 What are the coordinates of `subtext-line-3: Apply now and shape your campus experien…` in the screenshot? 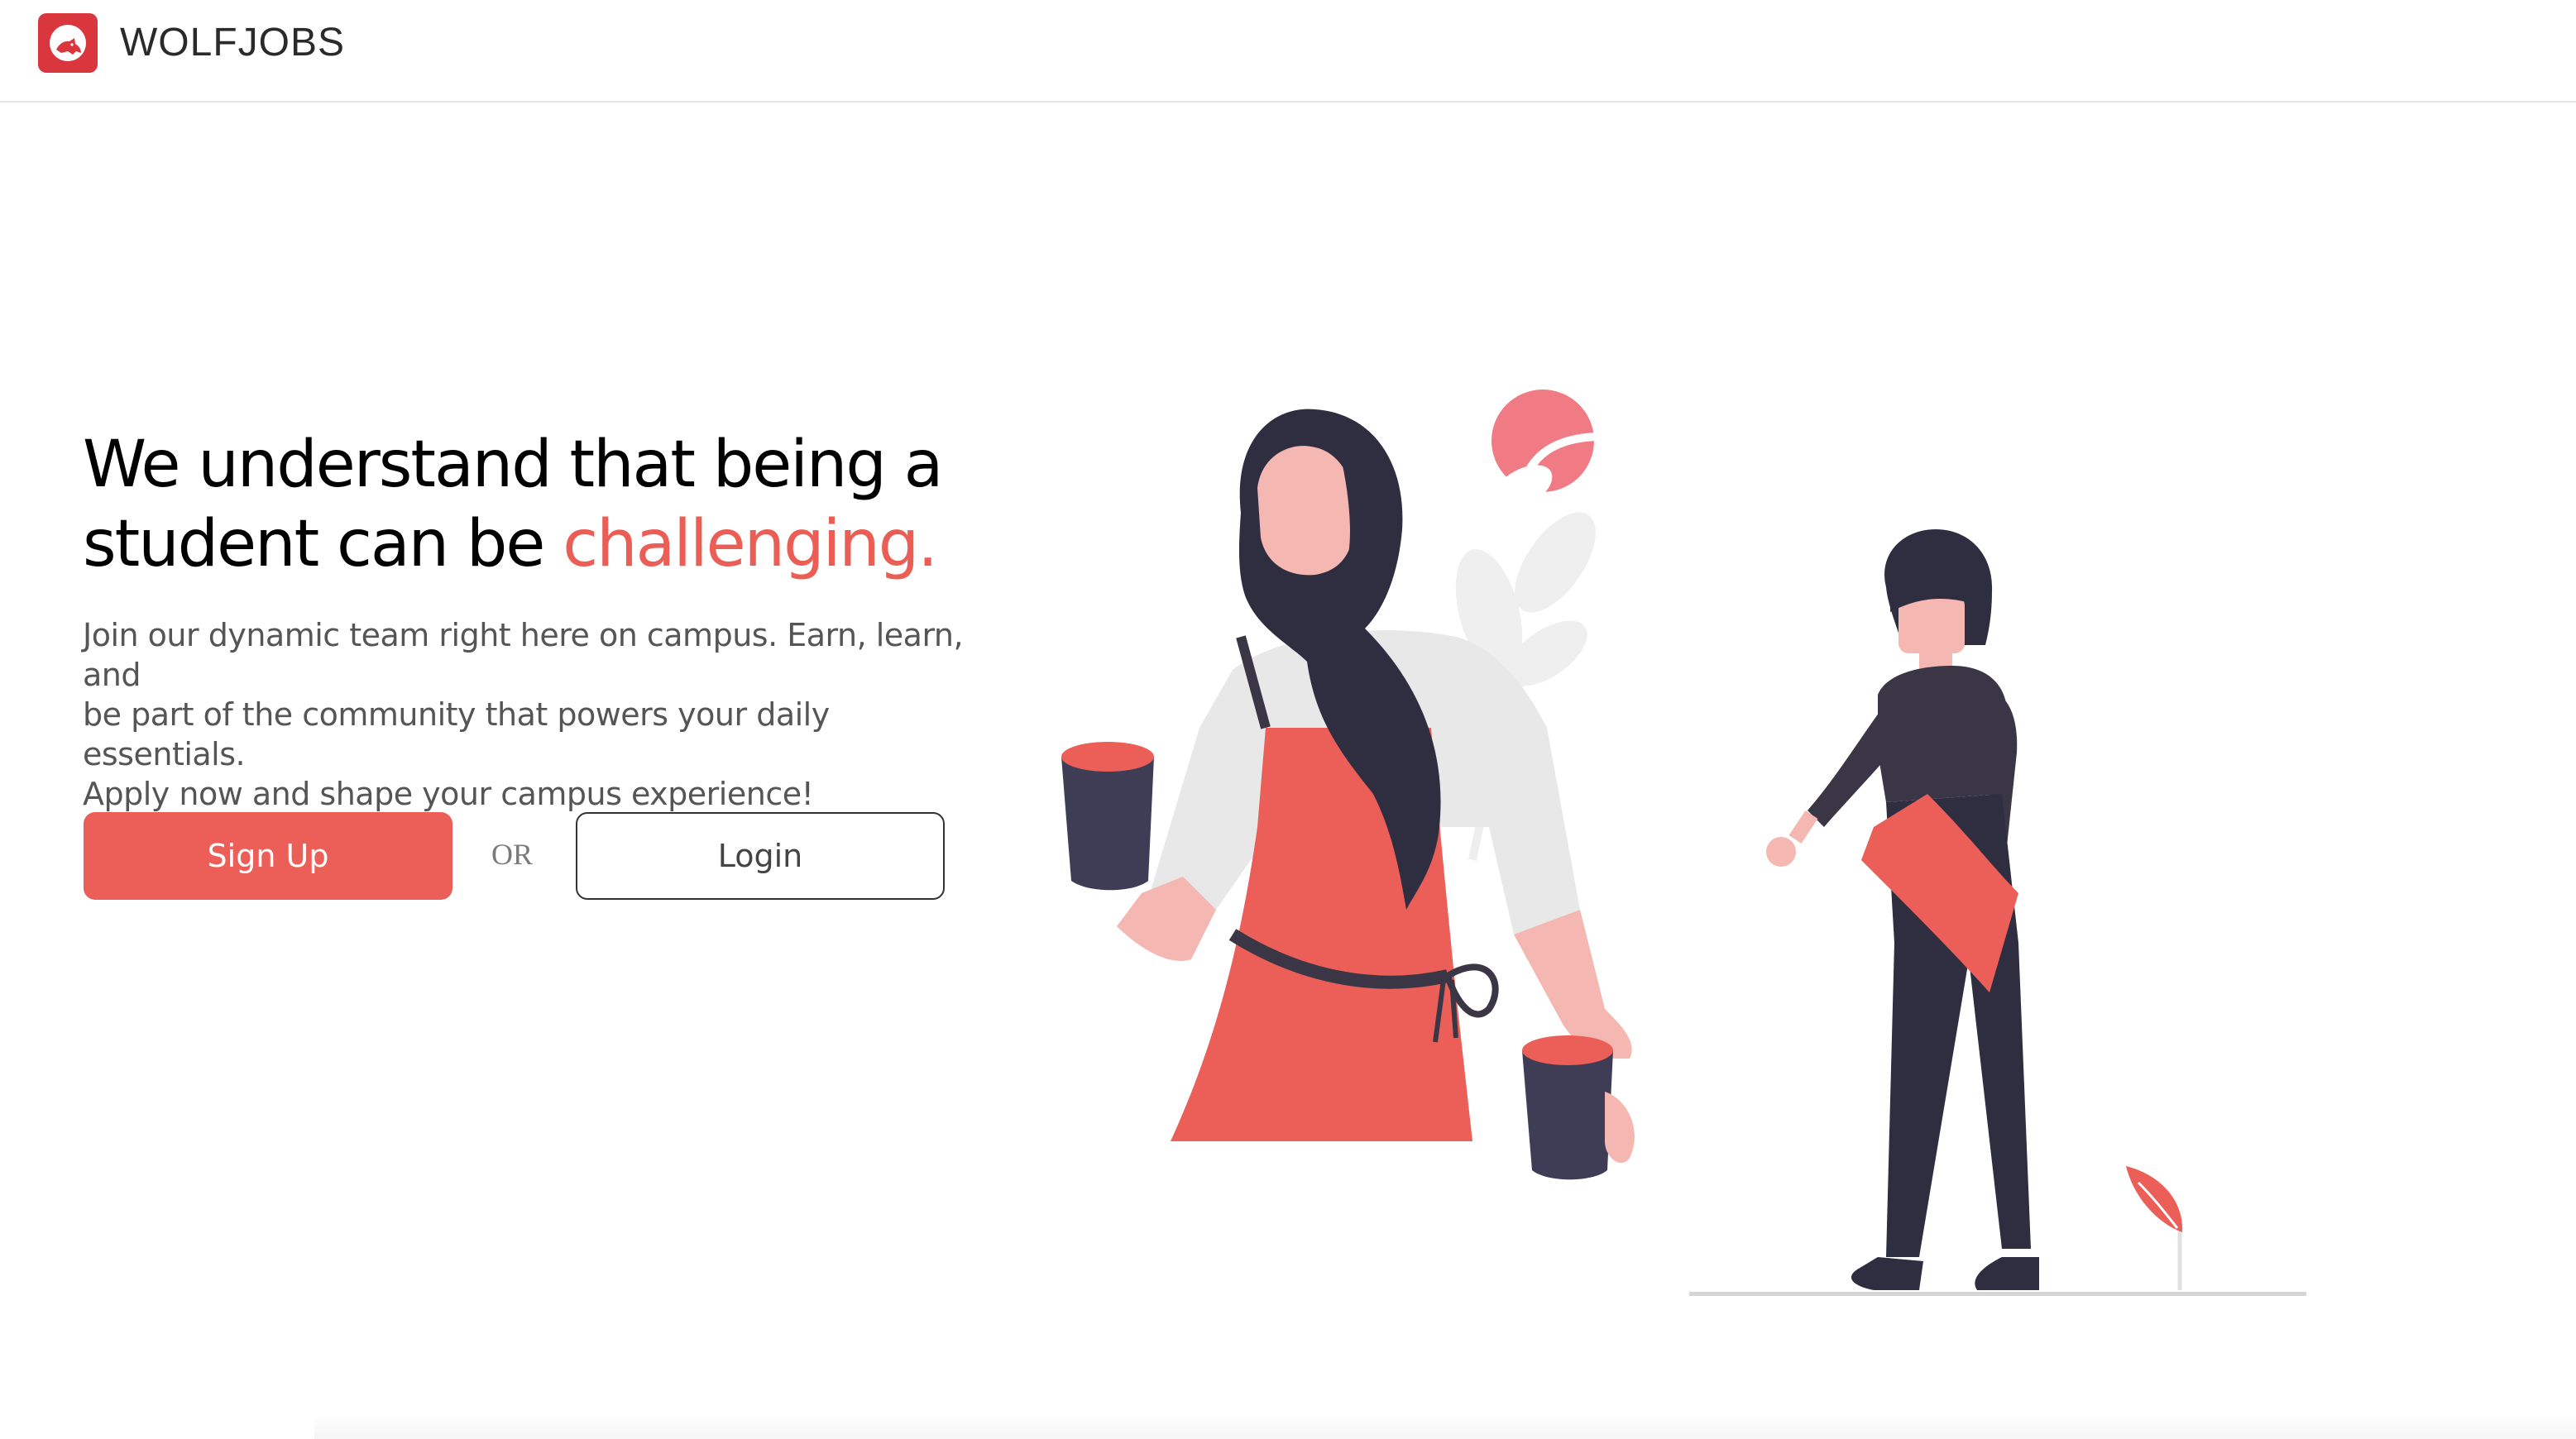 It's located at (449, 794).